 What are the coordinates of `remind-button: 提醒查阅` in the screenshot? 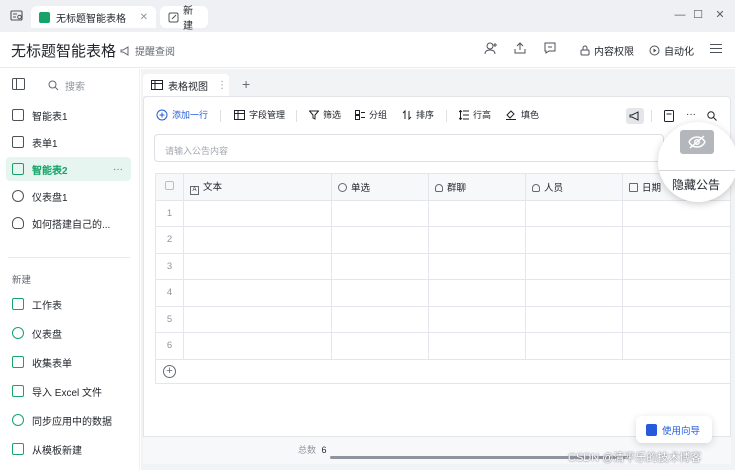 It's located at (147, 50).